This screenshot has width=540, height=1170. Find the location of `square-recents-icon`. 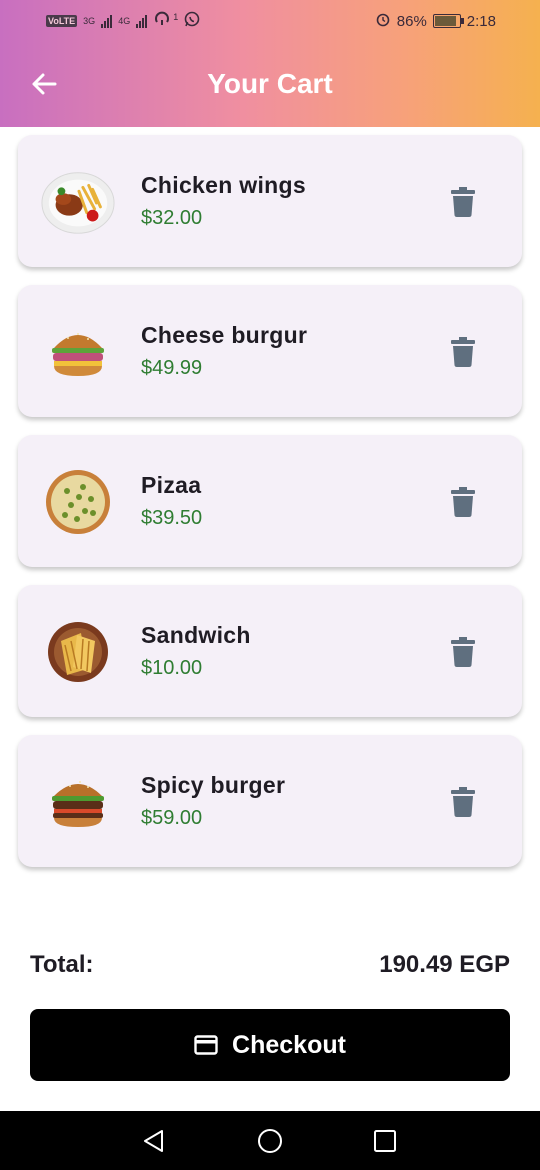

square-recents-icon is located at coordinates (385, 1141).